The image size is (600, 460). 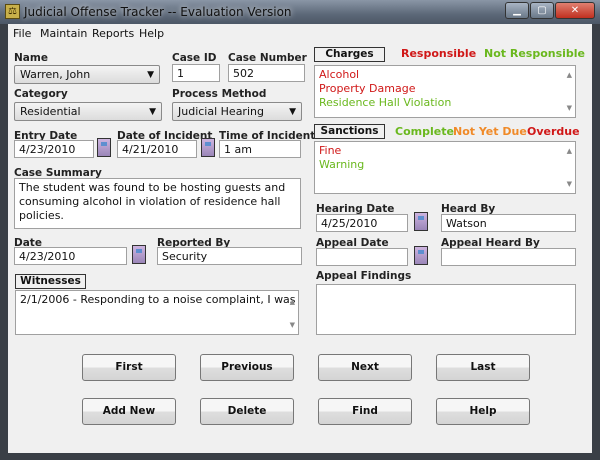 I want to click on process-method-select: Judicial Hearing ▼, so click(x=237, y=111).